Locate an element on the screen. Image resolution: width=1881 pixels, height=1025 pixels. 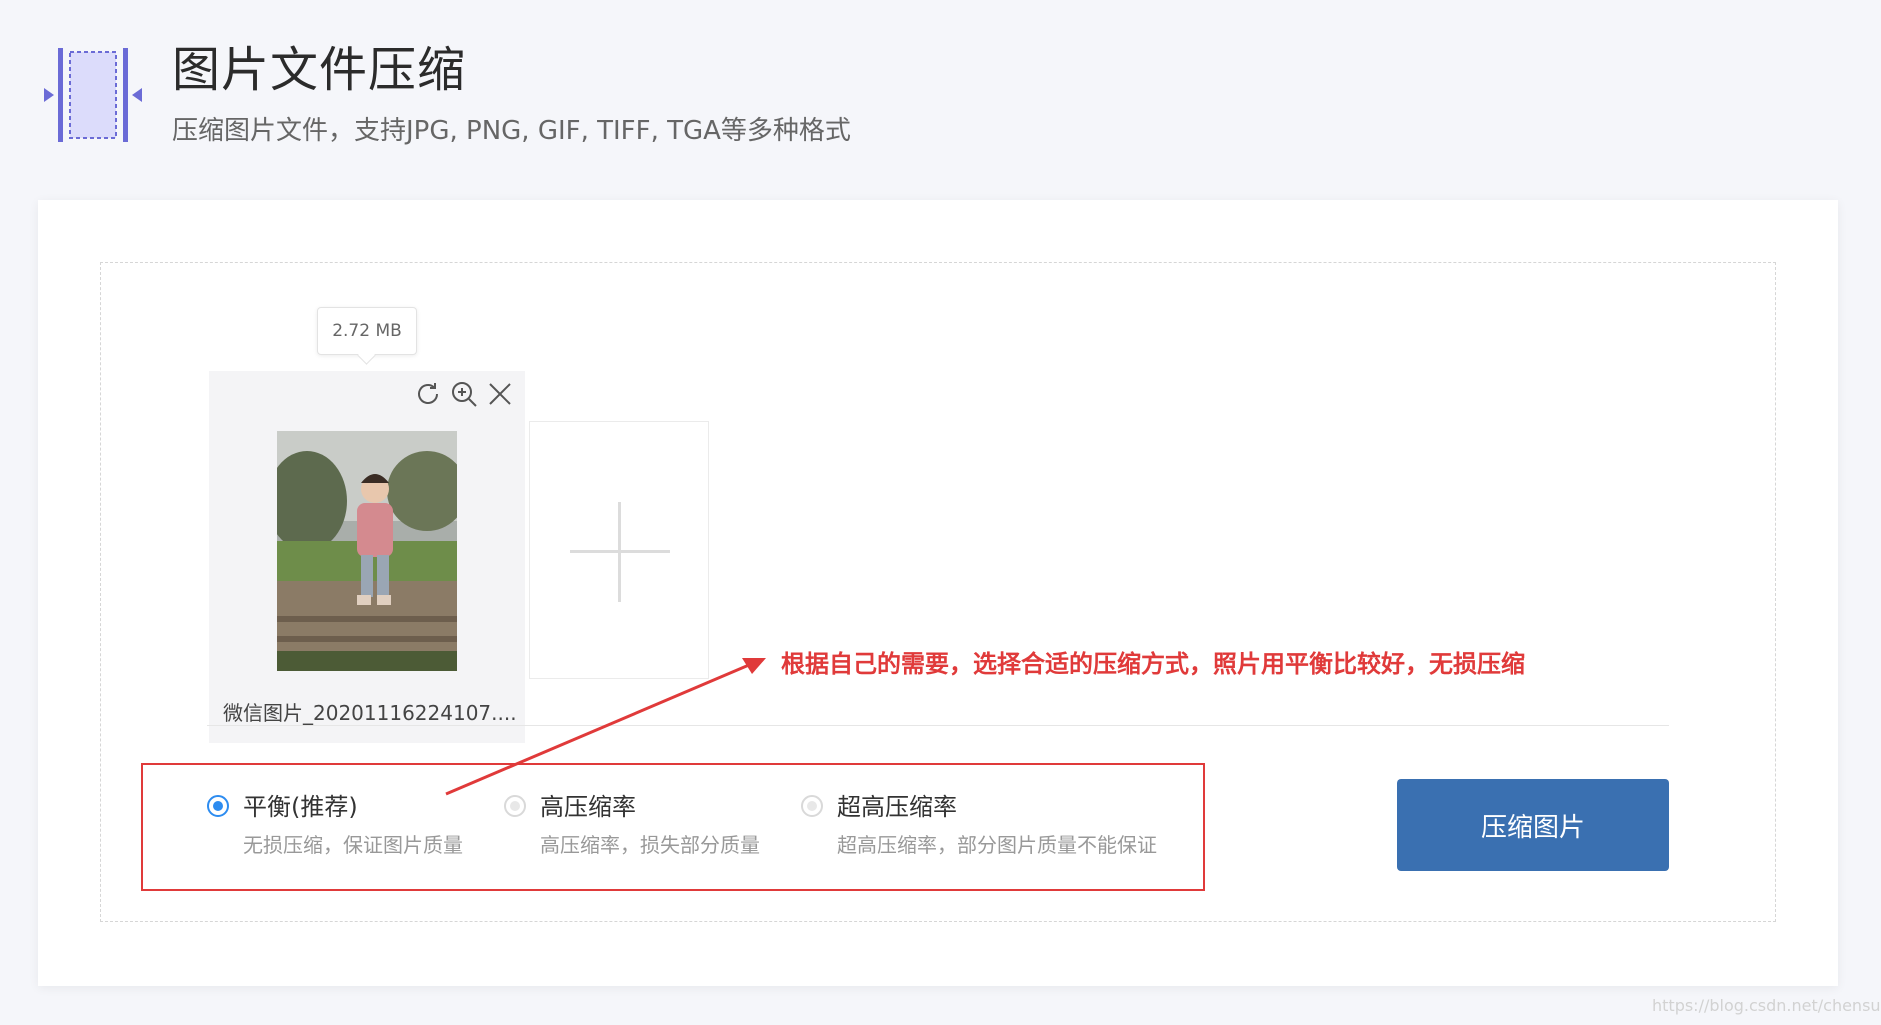
page-title: 图片文件压缩 is located at coordinates (319, 70).